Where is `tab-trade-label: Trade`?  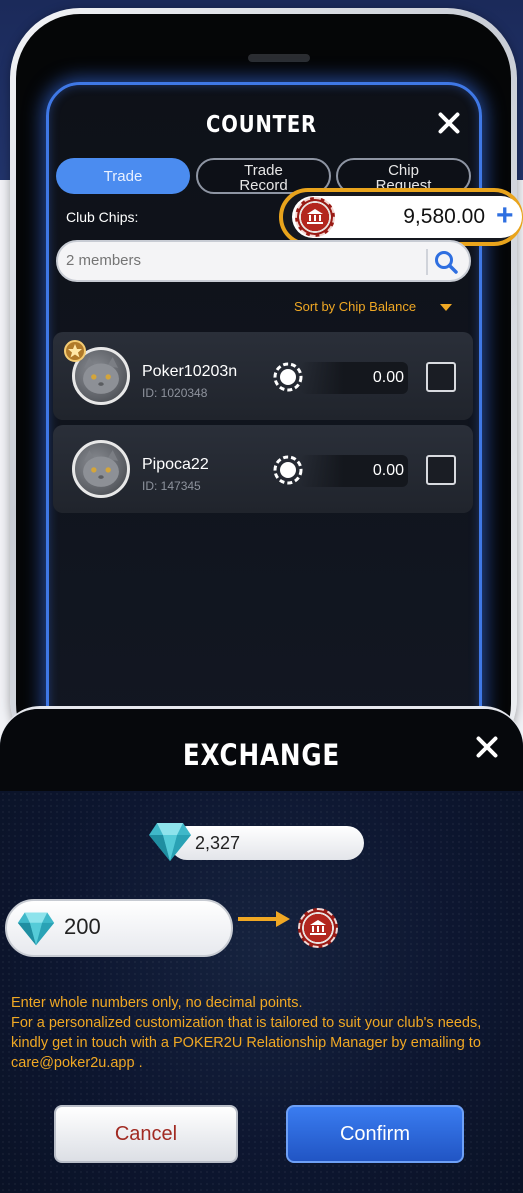
tab-trade-label: Trade is located at coordinates (123, 176).